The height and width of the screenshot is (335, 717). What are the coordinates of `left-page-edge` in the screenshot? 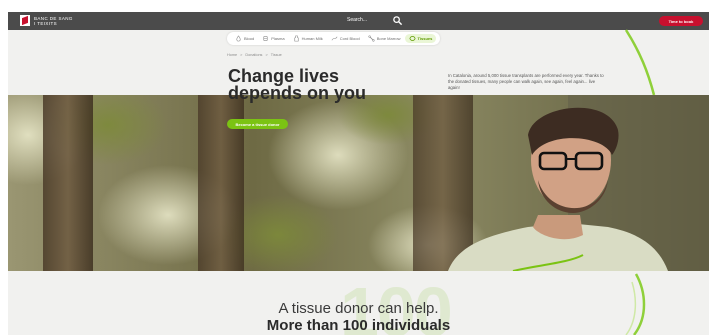 It's located at (4, 167).